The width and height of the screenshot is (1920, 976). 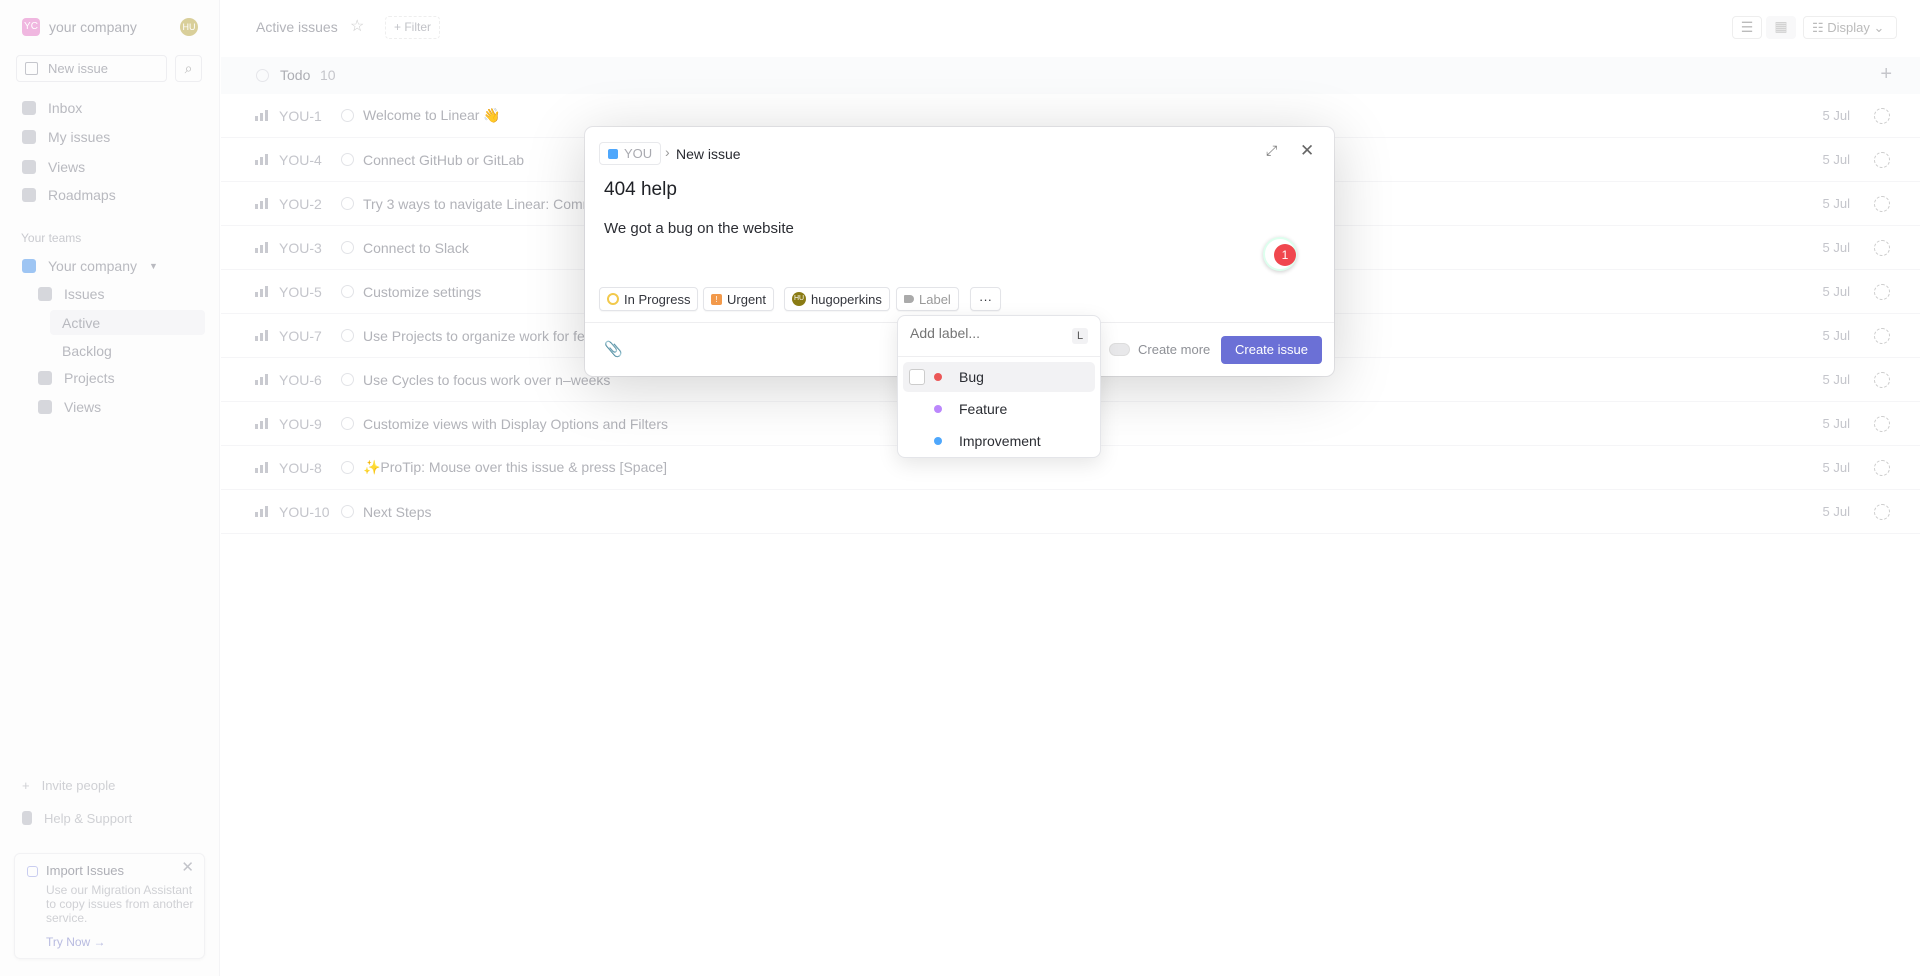 What do you see at coordinates (68, 785) in the screenshot?
I see `invite-people-link: + Invite people` at bounding box center [68, 785].